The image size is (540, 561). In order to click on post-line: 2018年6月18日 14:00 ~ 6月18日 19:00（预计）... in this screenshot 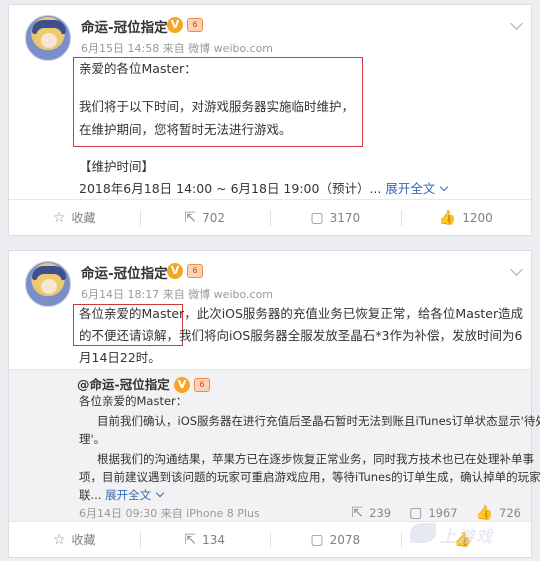, I will do `click(230, 188)`.